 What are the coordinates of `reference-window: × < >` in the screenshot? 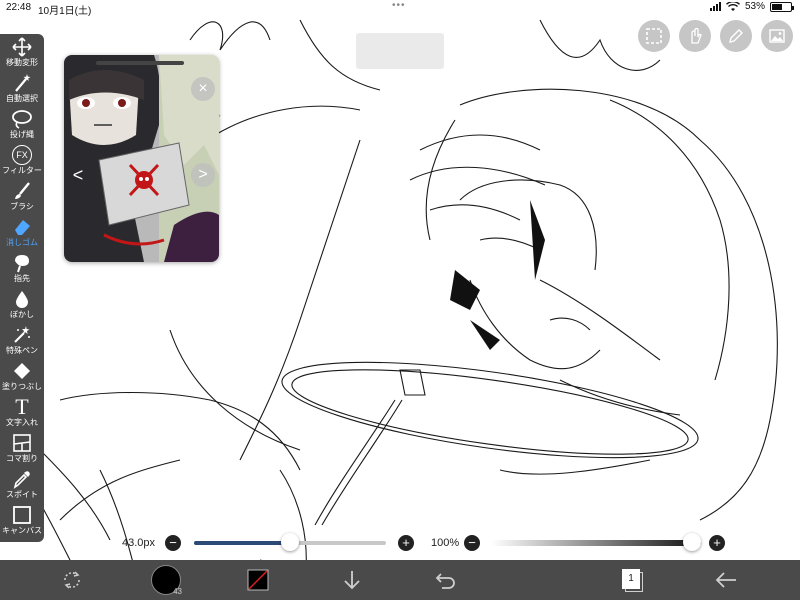 It's located at (141, 158).